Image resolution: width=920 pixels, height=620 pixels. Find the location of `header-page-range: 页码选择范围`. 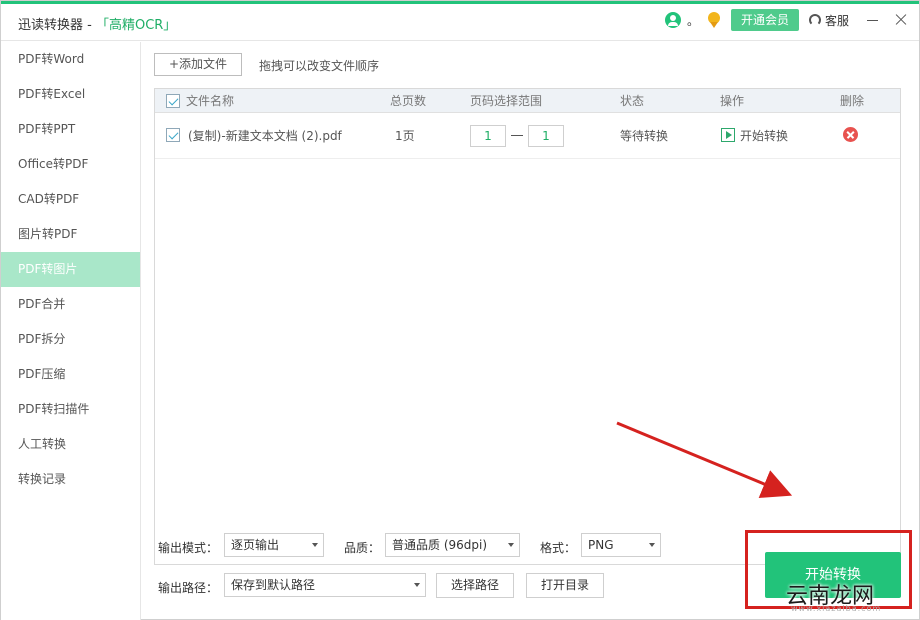

header-page-range: 页码选择范围 is located at coordinates (506, 101).